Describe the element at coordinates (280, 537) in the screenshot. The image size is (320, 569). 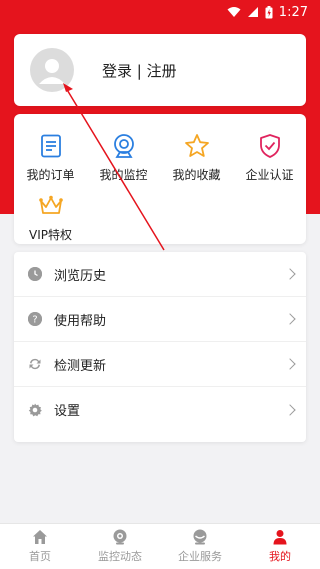
I see `person-icon` at that location.